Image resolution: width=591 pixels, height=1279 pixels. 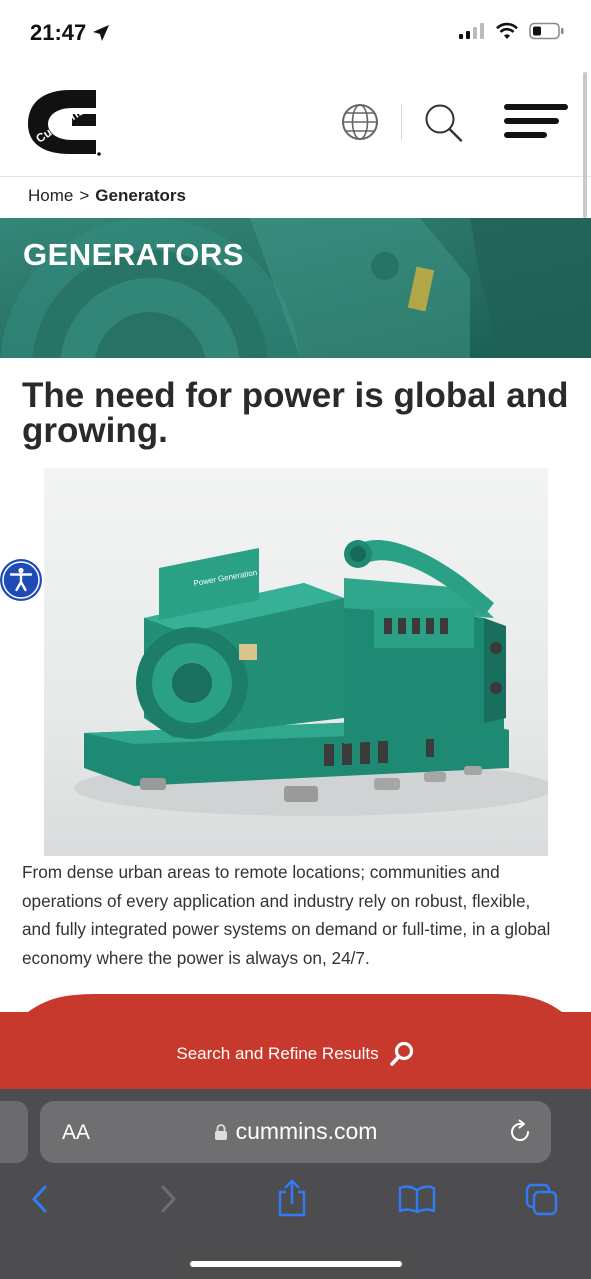 What do you see at coordinates (444, 123) in the screenshot?
I see `search-icon` at bounding box center [444, 123].